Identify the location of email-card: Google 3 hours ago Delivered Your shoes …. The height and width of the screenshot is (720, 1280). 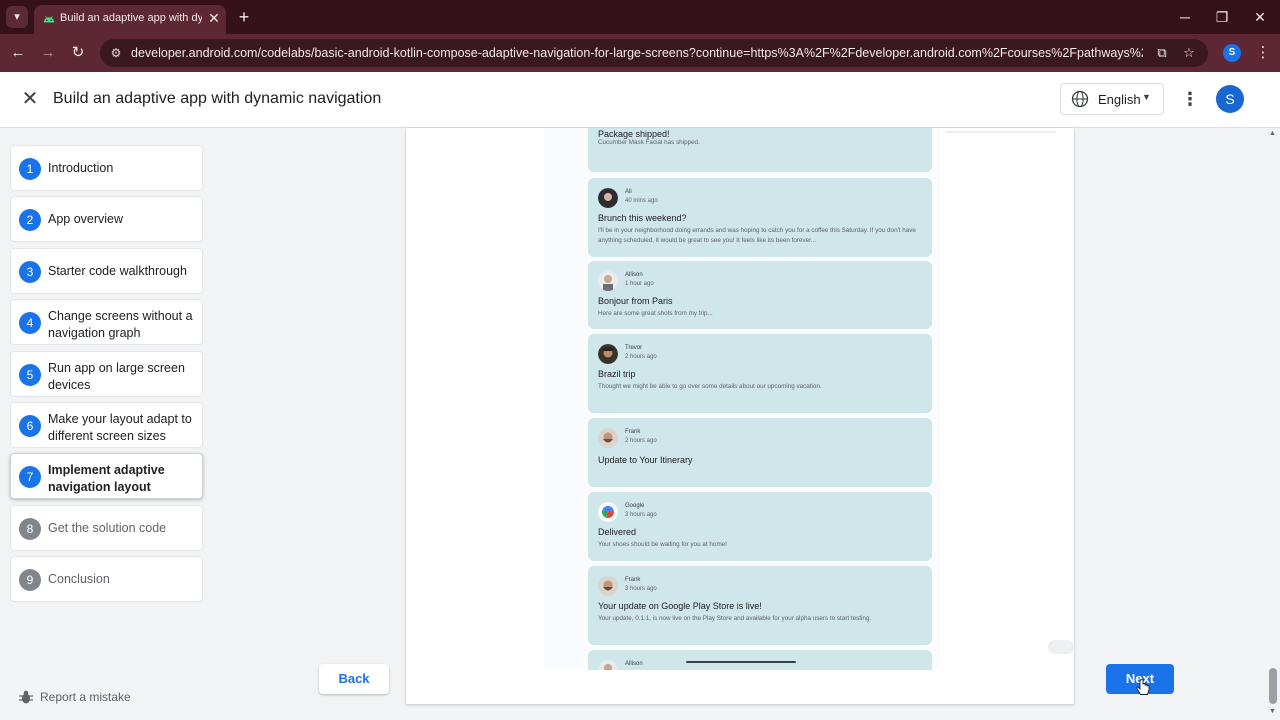
(760, 526).